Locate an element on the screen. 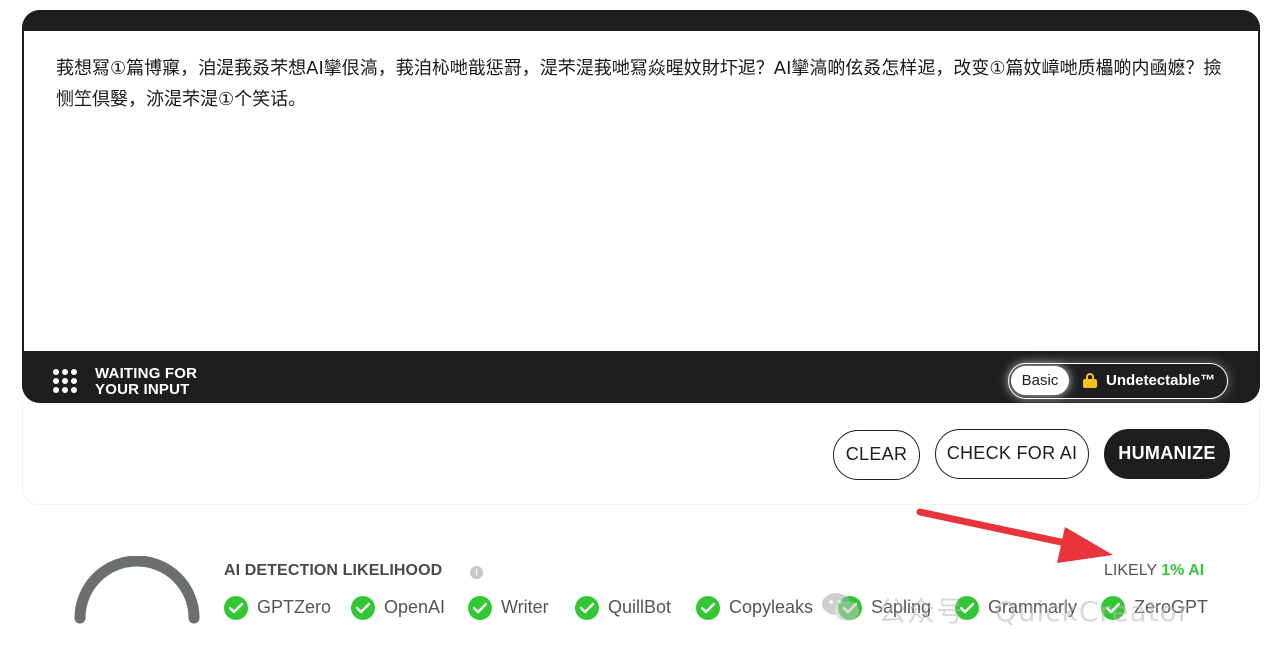 Image resolution: width=1280 pixels, height=662 pixels. mode-basic-option: Basic is located at coordinates (1040, 380).